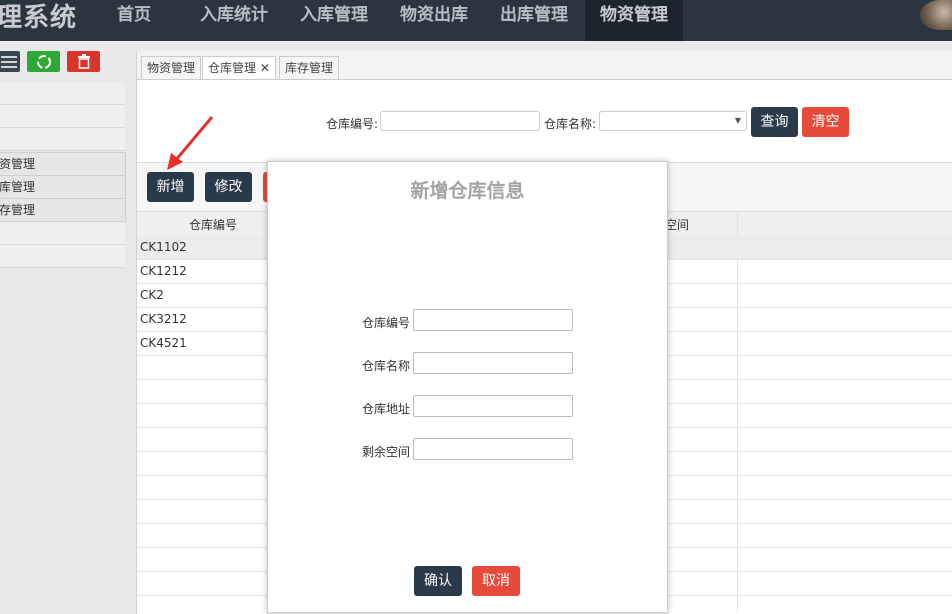 The width and height of the screenshot is (952, 614). I want to click on edit-button: 修改, so click(228, 187).